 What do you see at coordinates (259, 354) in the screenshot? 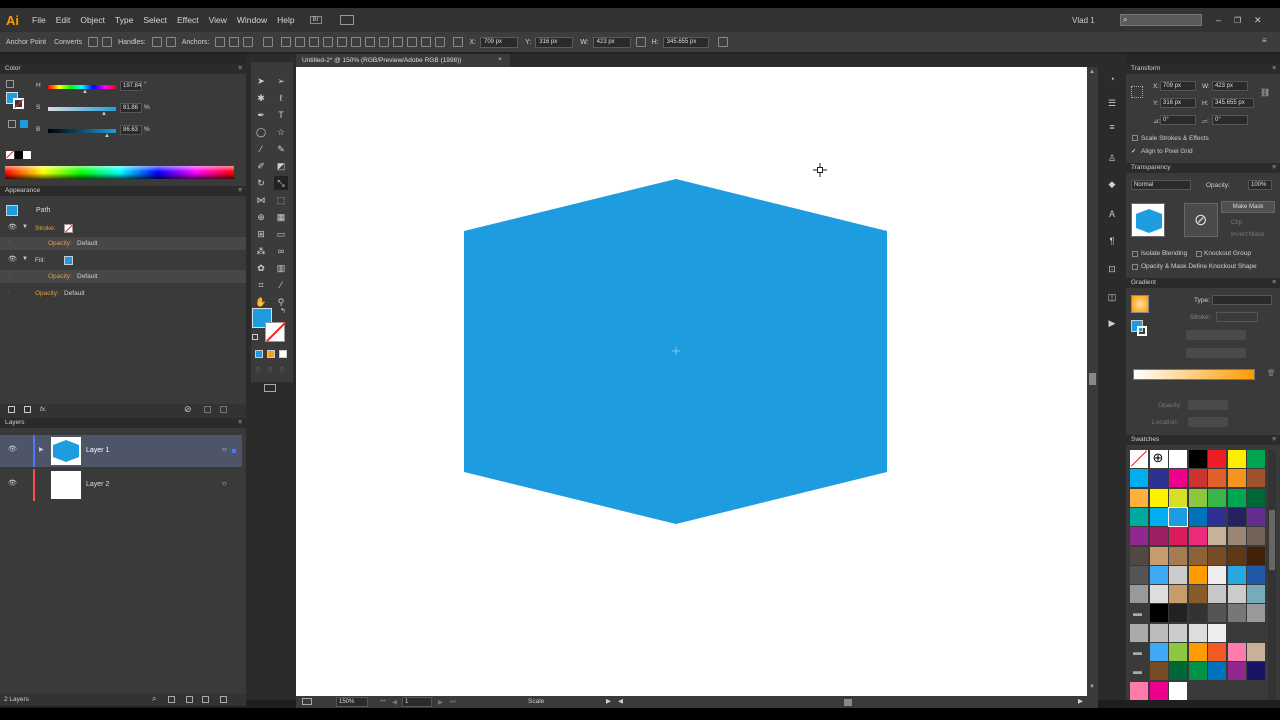
I see `color-mode-icon` at bounding box center [259, 354].